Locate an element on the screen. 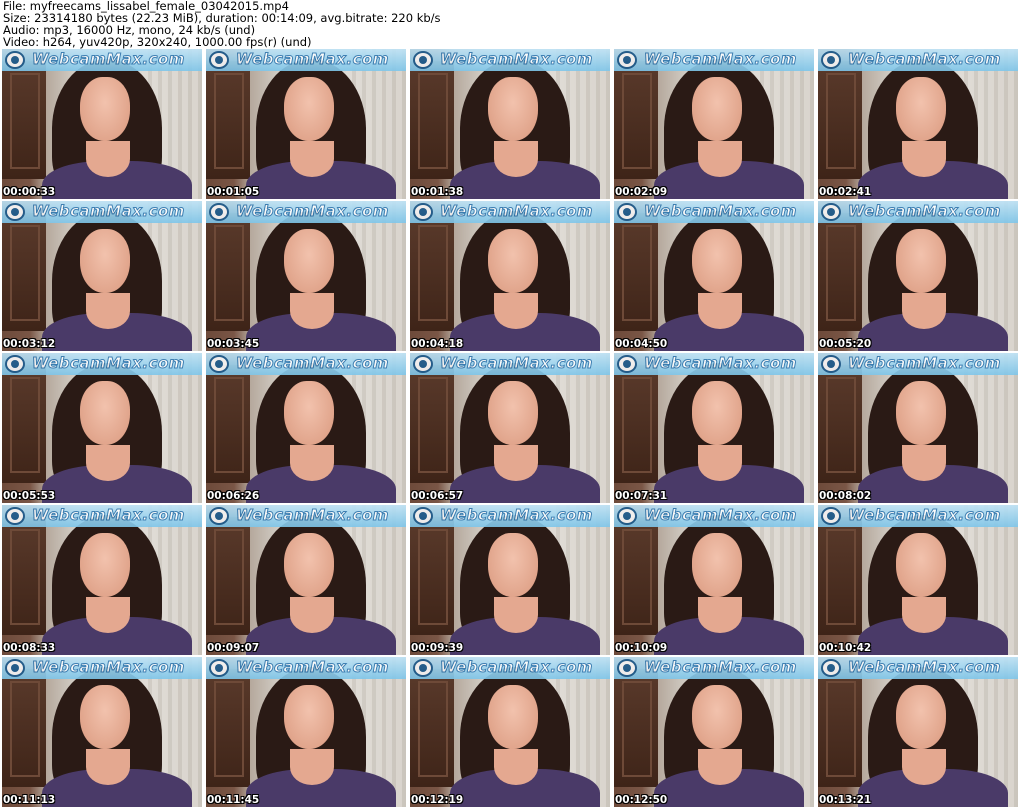  frame-timestamp: 00:04:18 is located at coordinates (437, 344).